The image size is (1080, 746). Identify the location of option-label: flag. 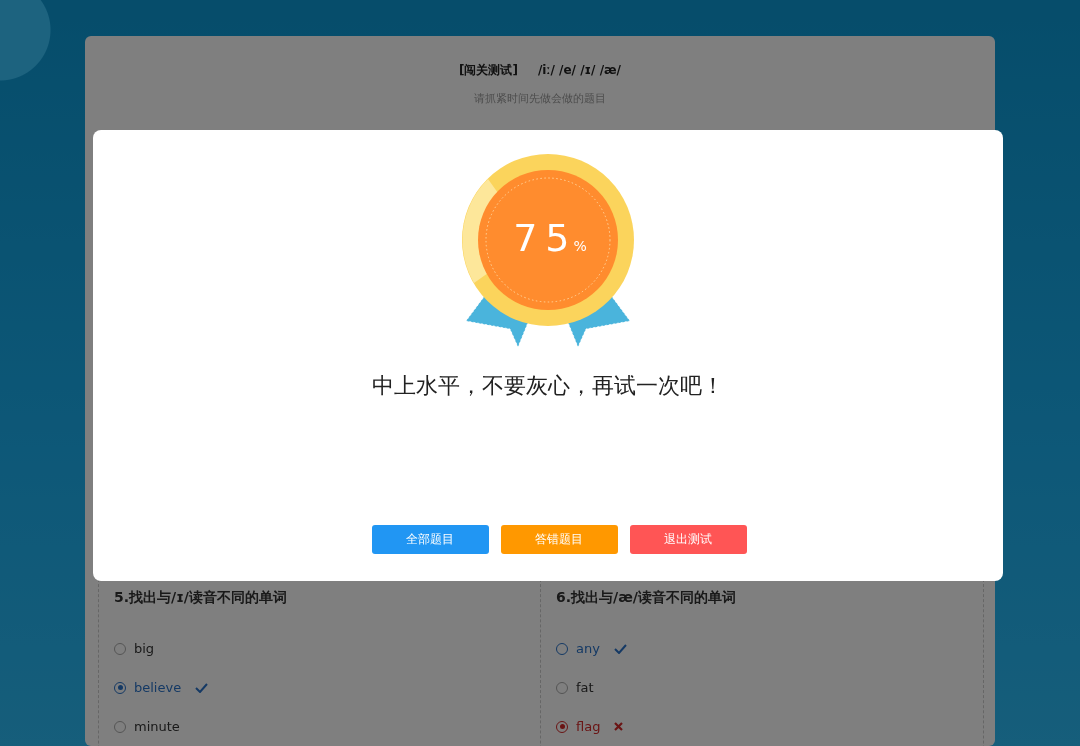
(588, 726).